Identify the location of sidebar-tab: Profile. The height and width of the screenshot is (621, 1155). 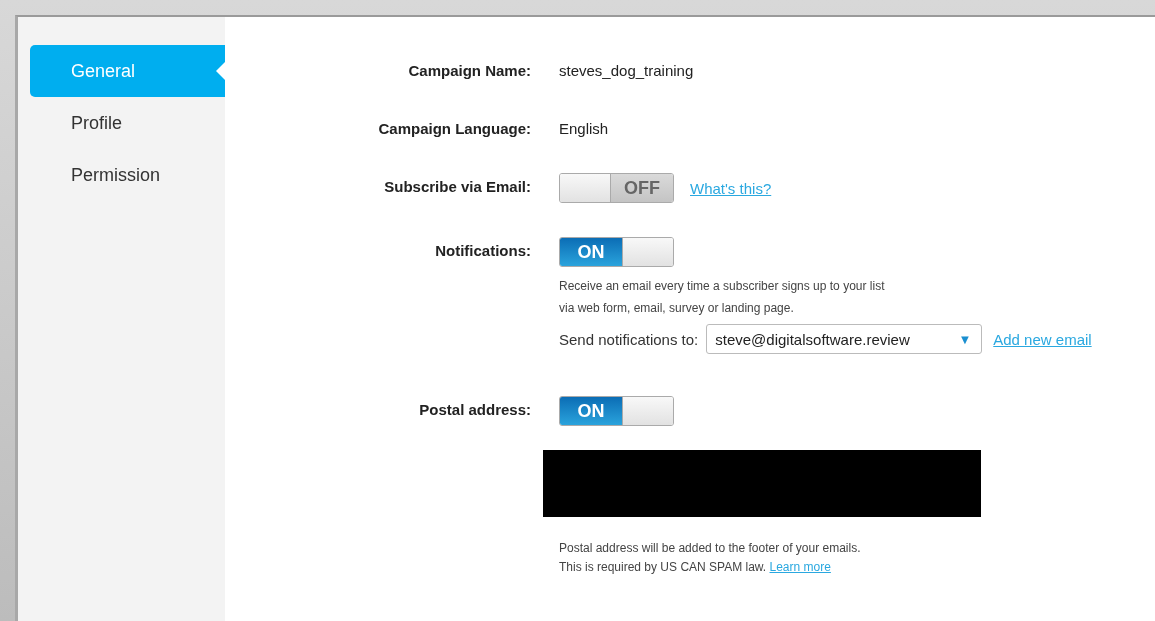
(127, 123).